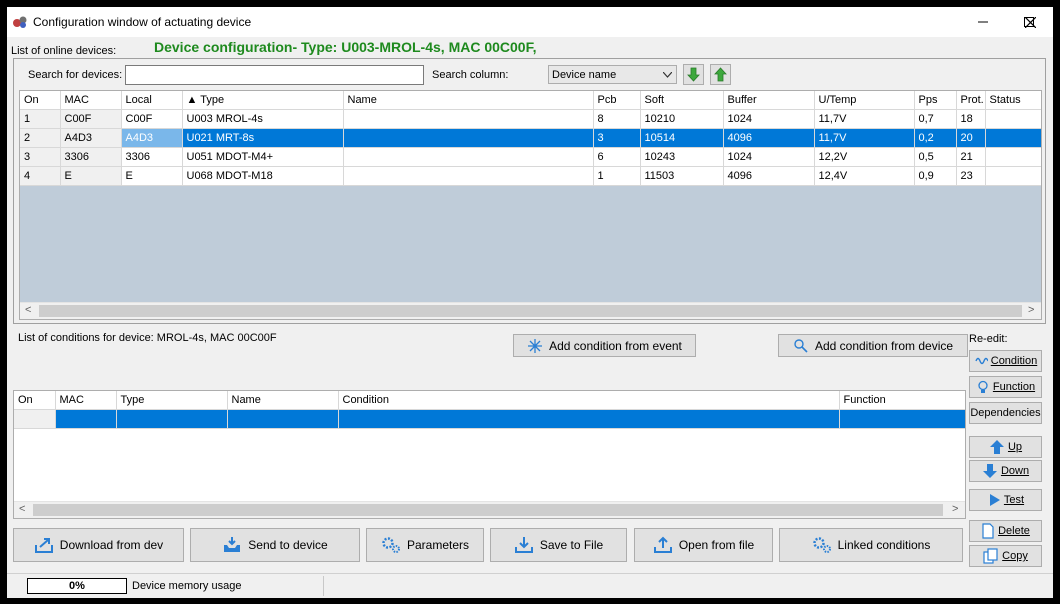  What do you see at coordinates (75, 75) in the screenshot?
I see `search-label: Search for devices:` at bounding box center [75, 75].